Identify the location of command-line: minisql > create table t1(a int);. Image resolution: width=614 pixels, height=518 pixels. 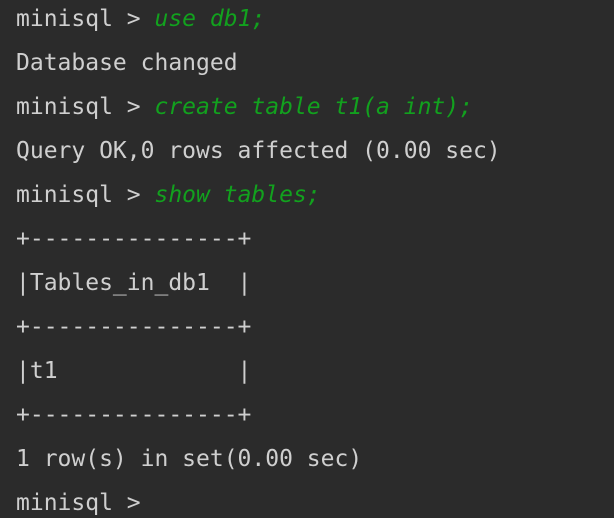
(315, 112).